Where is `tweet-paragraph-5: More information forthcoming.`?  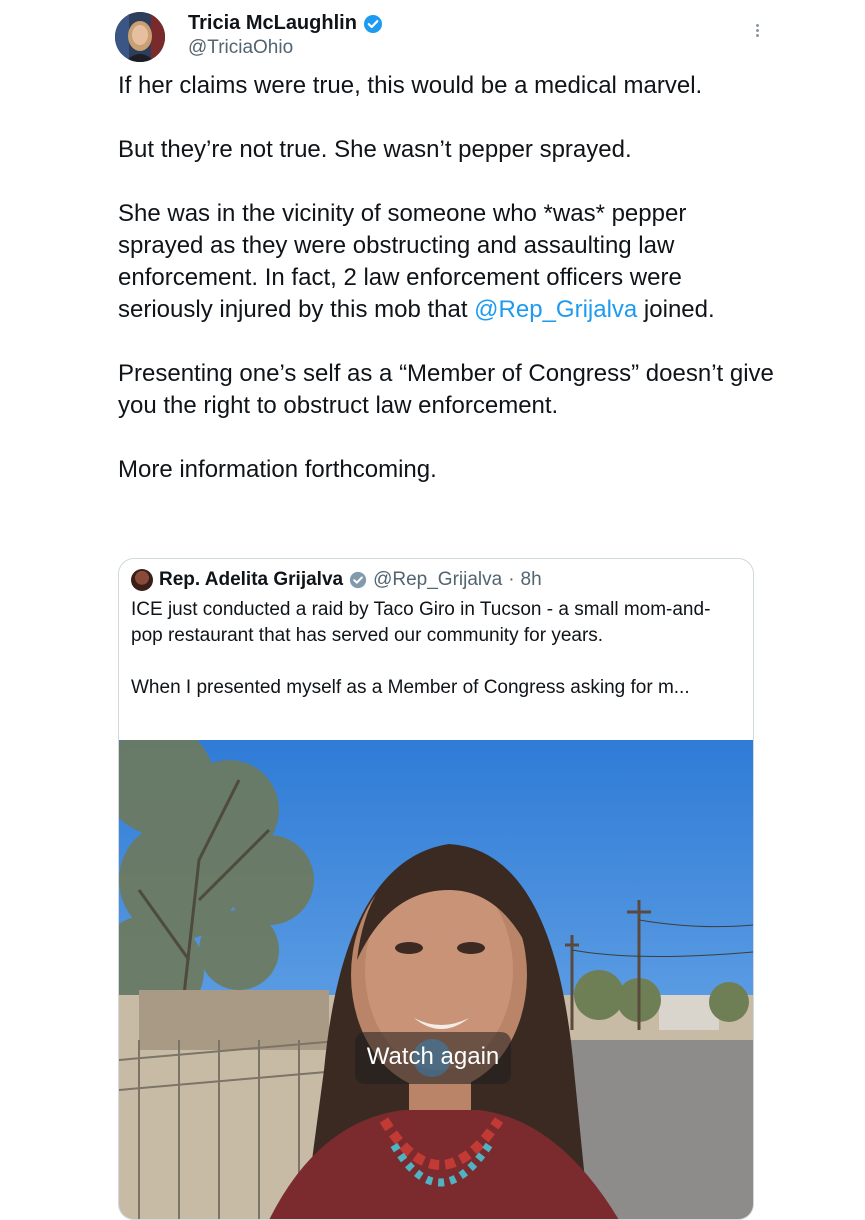 tweet-paragraph-5: More information forthcoming. is located at coordinates (277, 469).